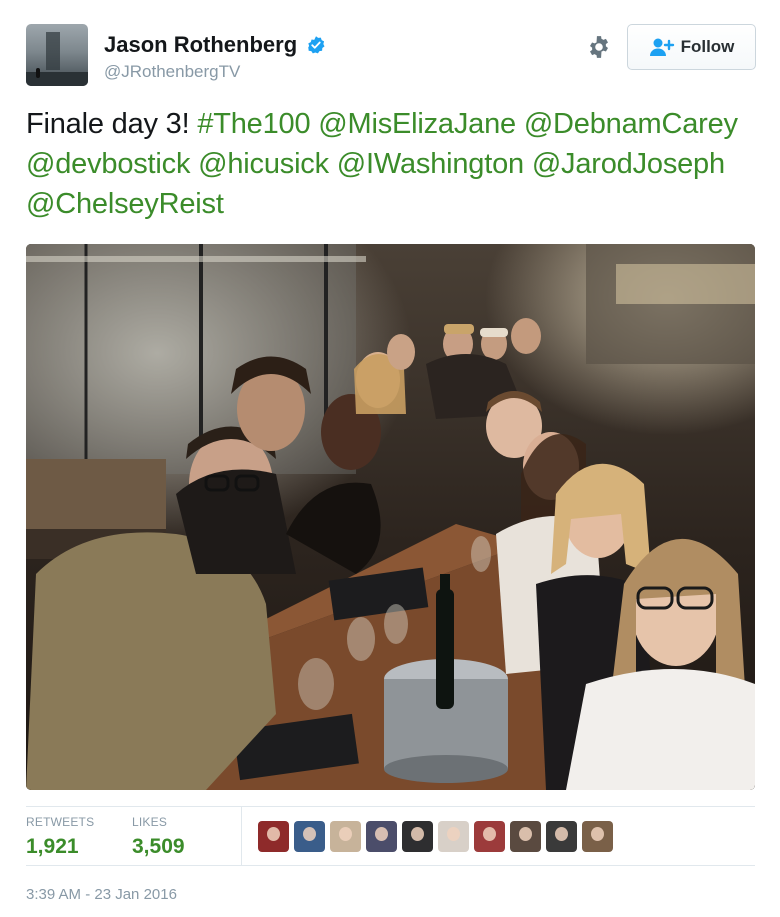 This screenshot has width=780, height=917. Describe the element at coordinates (263, 164) in the screenshot. I see `mention-link: @hicusick` at that location.